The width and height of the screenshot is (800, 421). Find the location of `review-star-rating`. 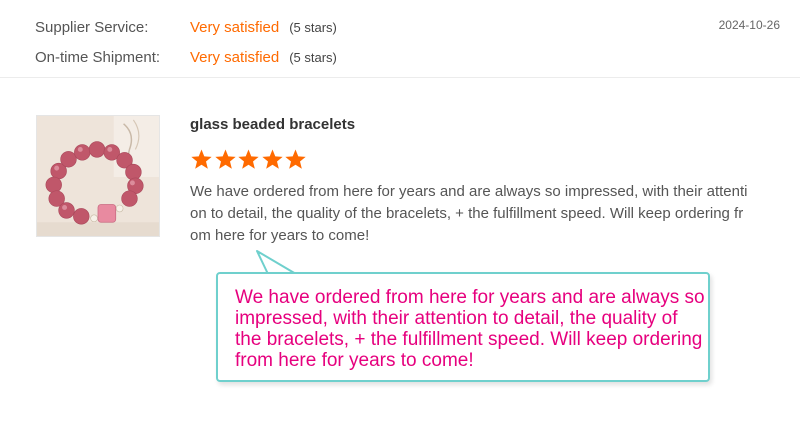

review-star-rating is located at coordinates (249, 159).